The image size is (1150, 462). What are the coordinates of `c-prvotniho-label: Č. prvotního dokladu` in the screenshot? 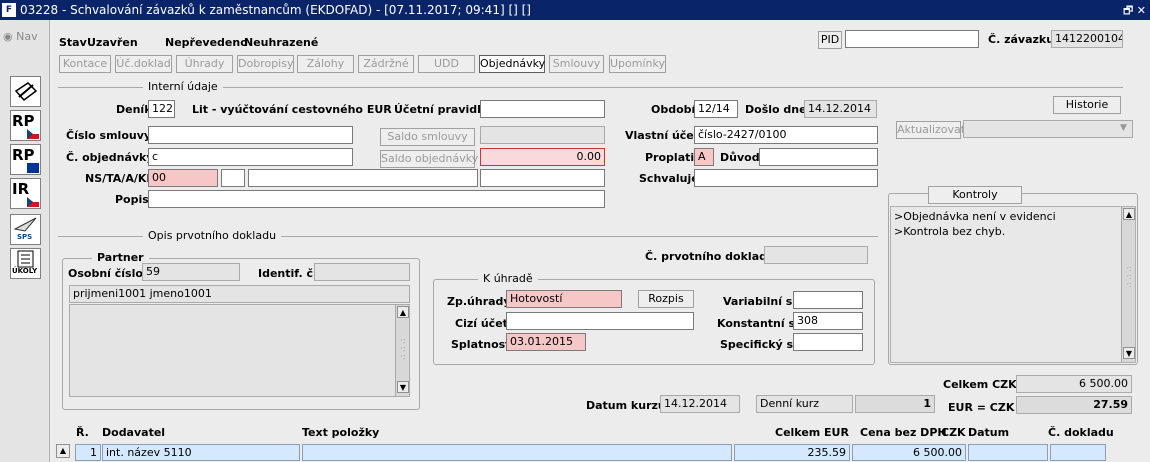 It's located at (710, 256).